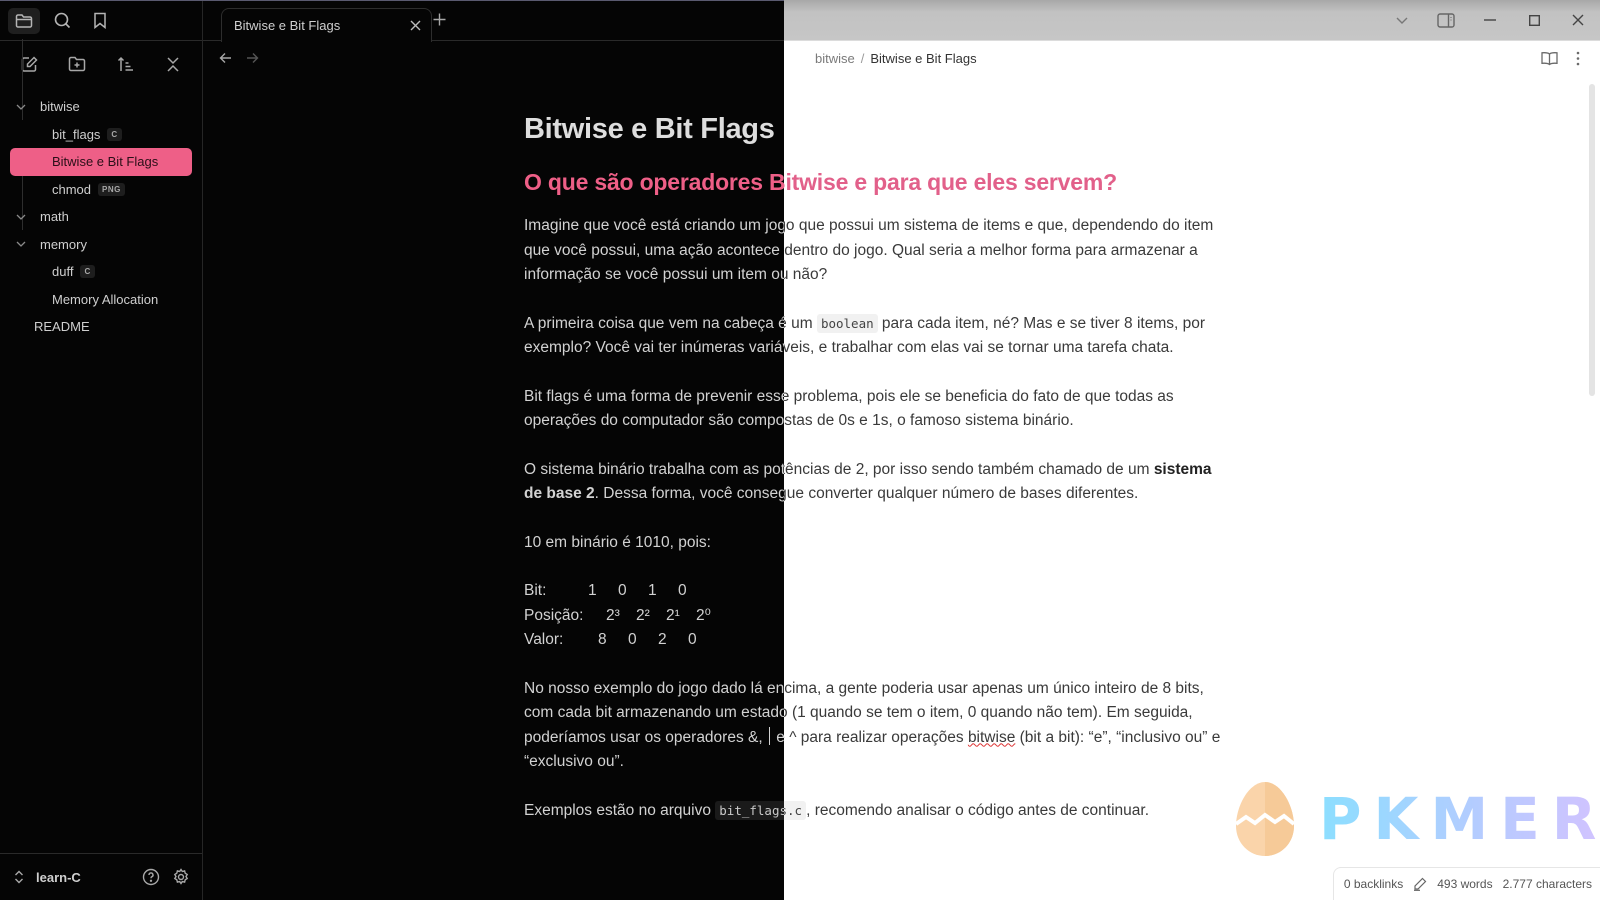 The height and width of the screenshot is (900, 1600). I want to click on status-bar: 0 backlinks 493 words 2.777 characters, so click(1466, 883).